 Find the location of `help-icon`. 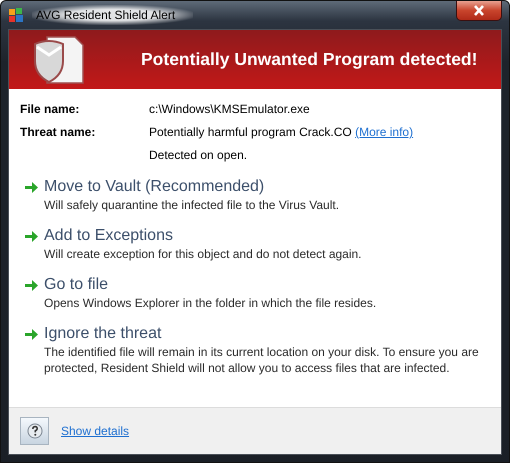

help-icon is located at coordinates (34, 431).